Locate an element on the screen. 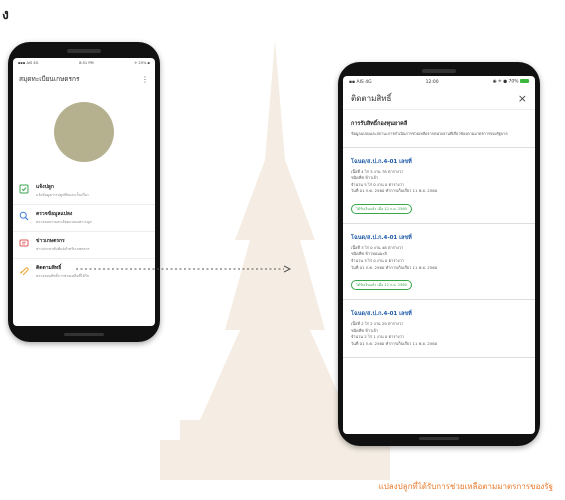 This screenshot has height=500, width=565. deed-area: เนื้อที่ 2 ไร่ 2 งาน 29 ตารางวา is located at coordinates (377, 324).